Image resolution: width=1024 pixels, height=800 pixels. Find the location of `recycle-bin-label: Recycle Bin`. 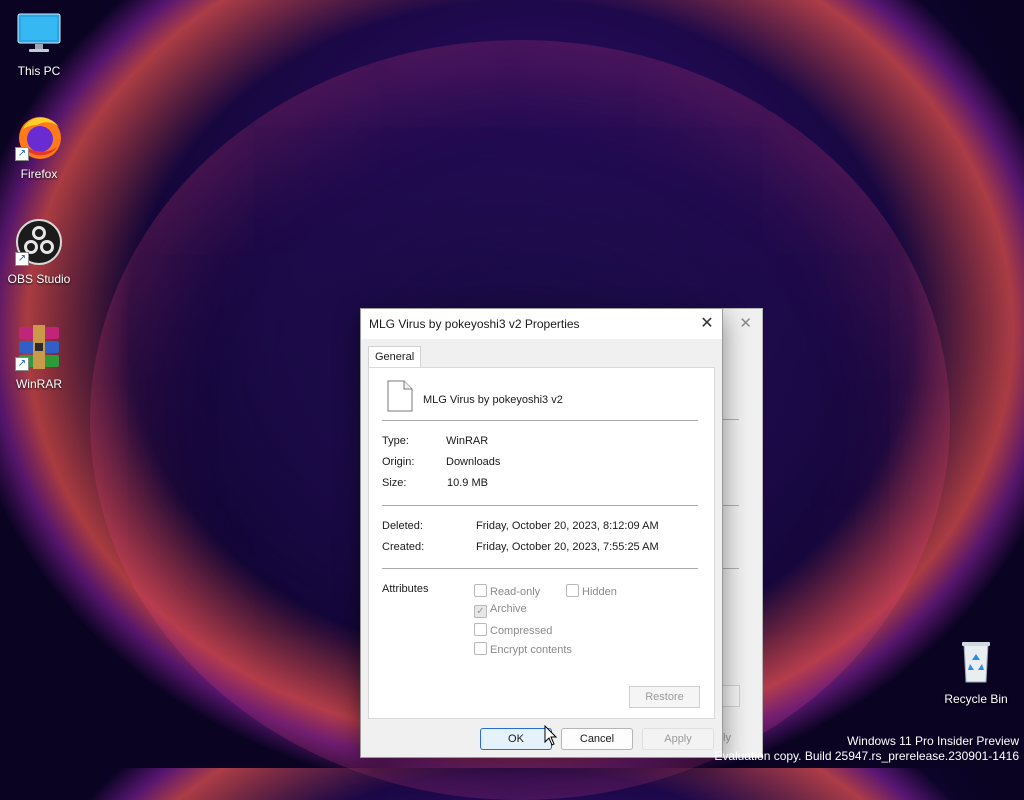

recycle-bin-label: Recycle Bin is located at coordinates (976, 699).